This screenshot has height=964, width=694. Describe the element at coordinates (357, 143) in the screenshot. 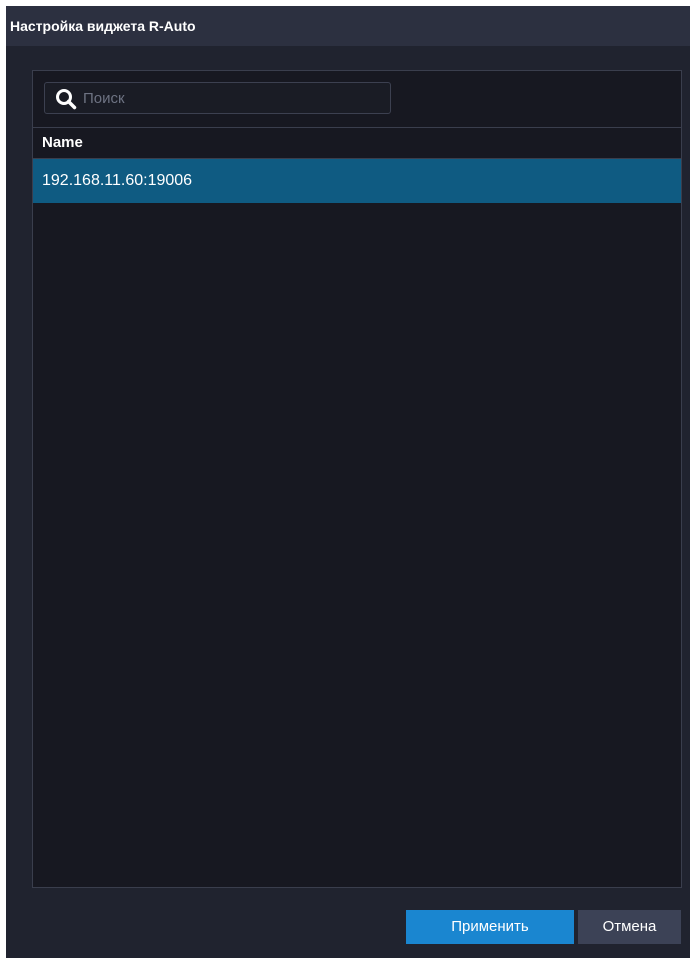

I see `column-header-name: Name` at that location.